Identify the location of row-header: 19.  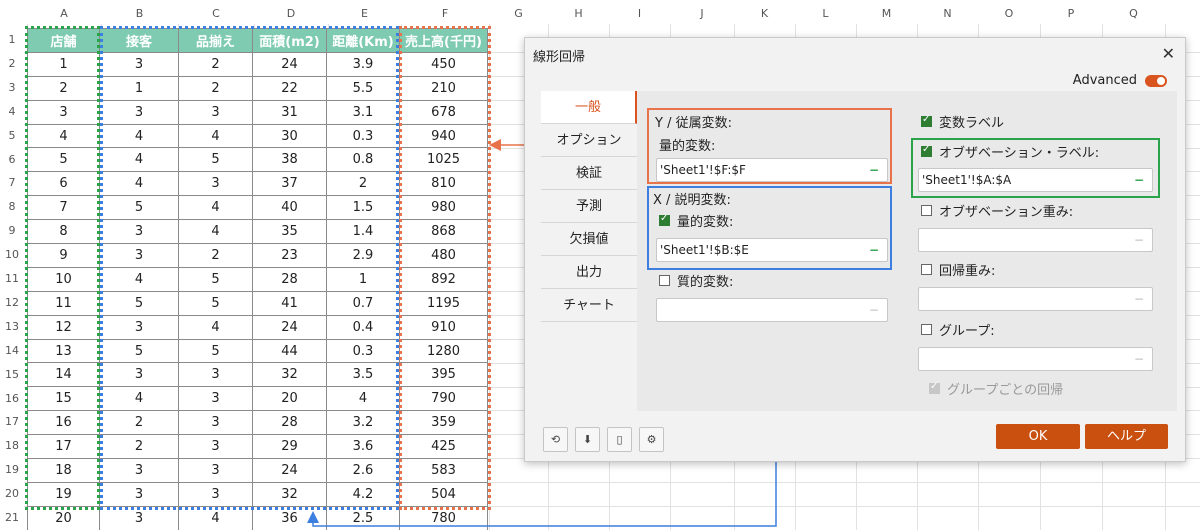
(12, 470).